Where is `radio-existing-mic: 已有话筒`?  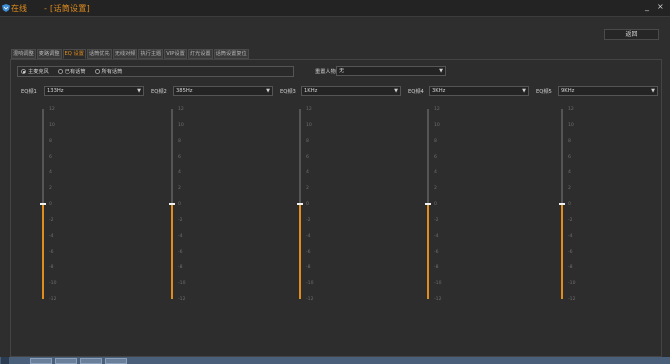 radio-existing-mic: 已有话筒 is located at coordinates (71, 71).